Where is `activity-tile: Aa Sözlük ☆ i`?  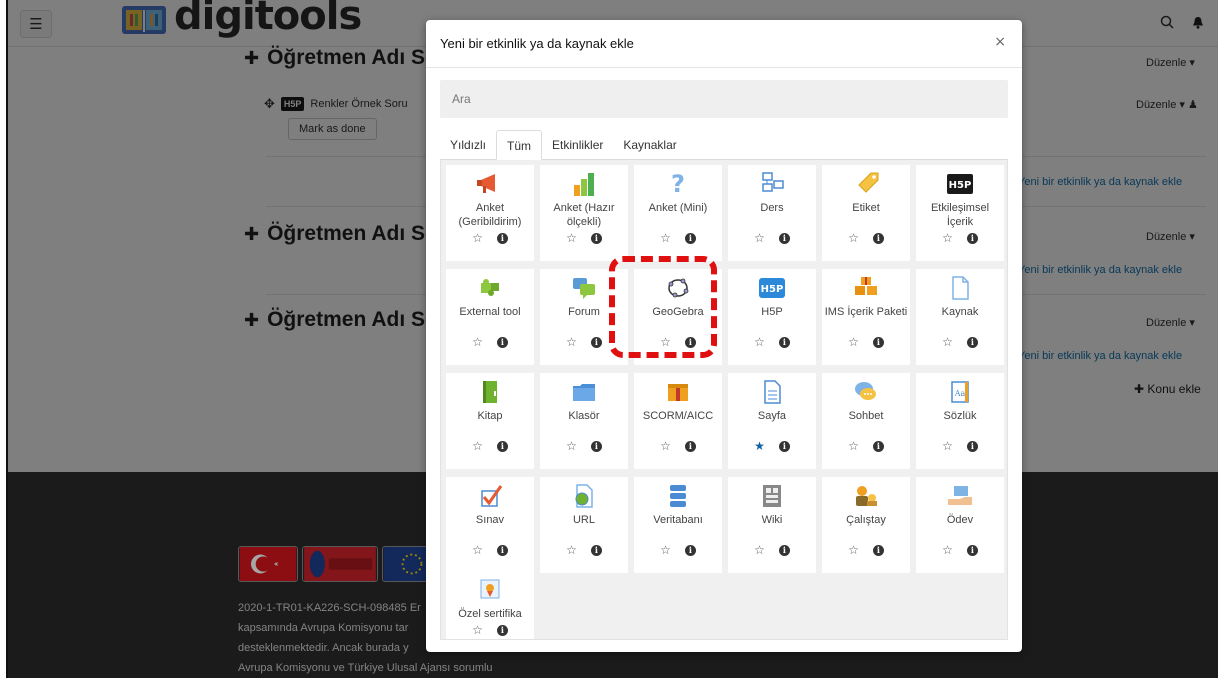
activity-tile: Aa Sözlük ☆ i is located at coordinates (960, 421).